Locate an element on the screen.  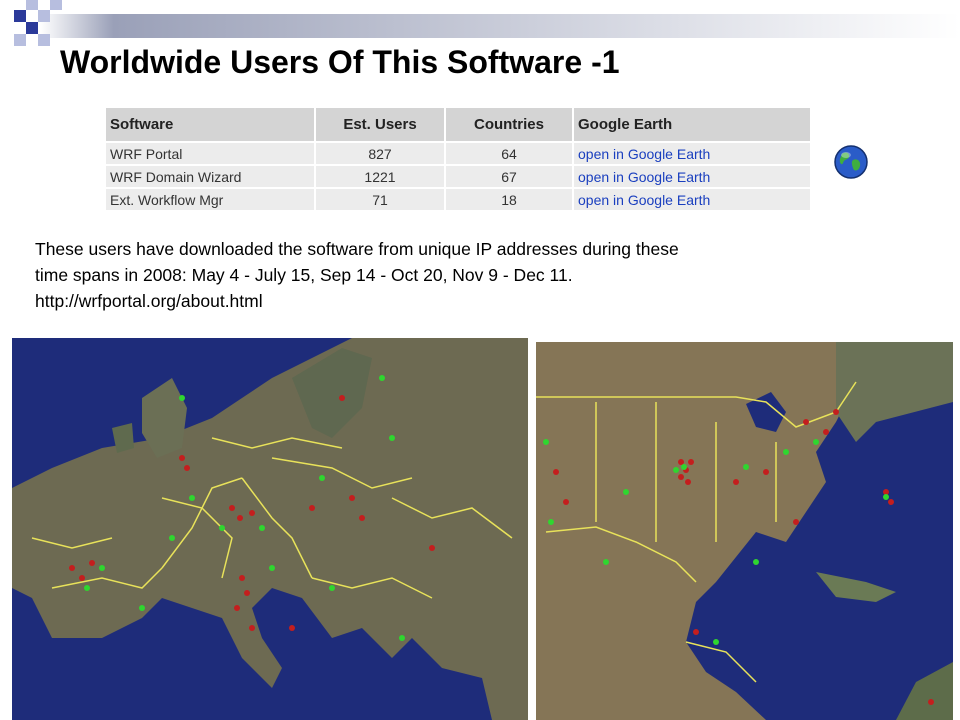
cell-users: 827 is located at coordinates (380, 153).